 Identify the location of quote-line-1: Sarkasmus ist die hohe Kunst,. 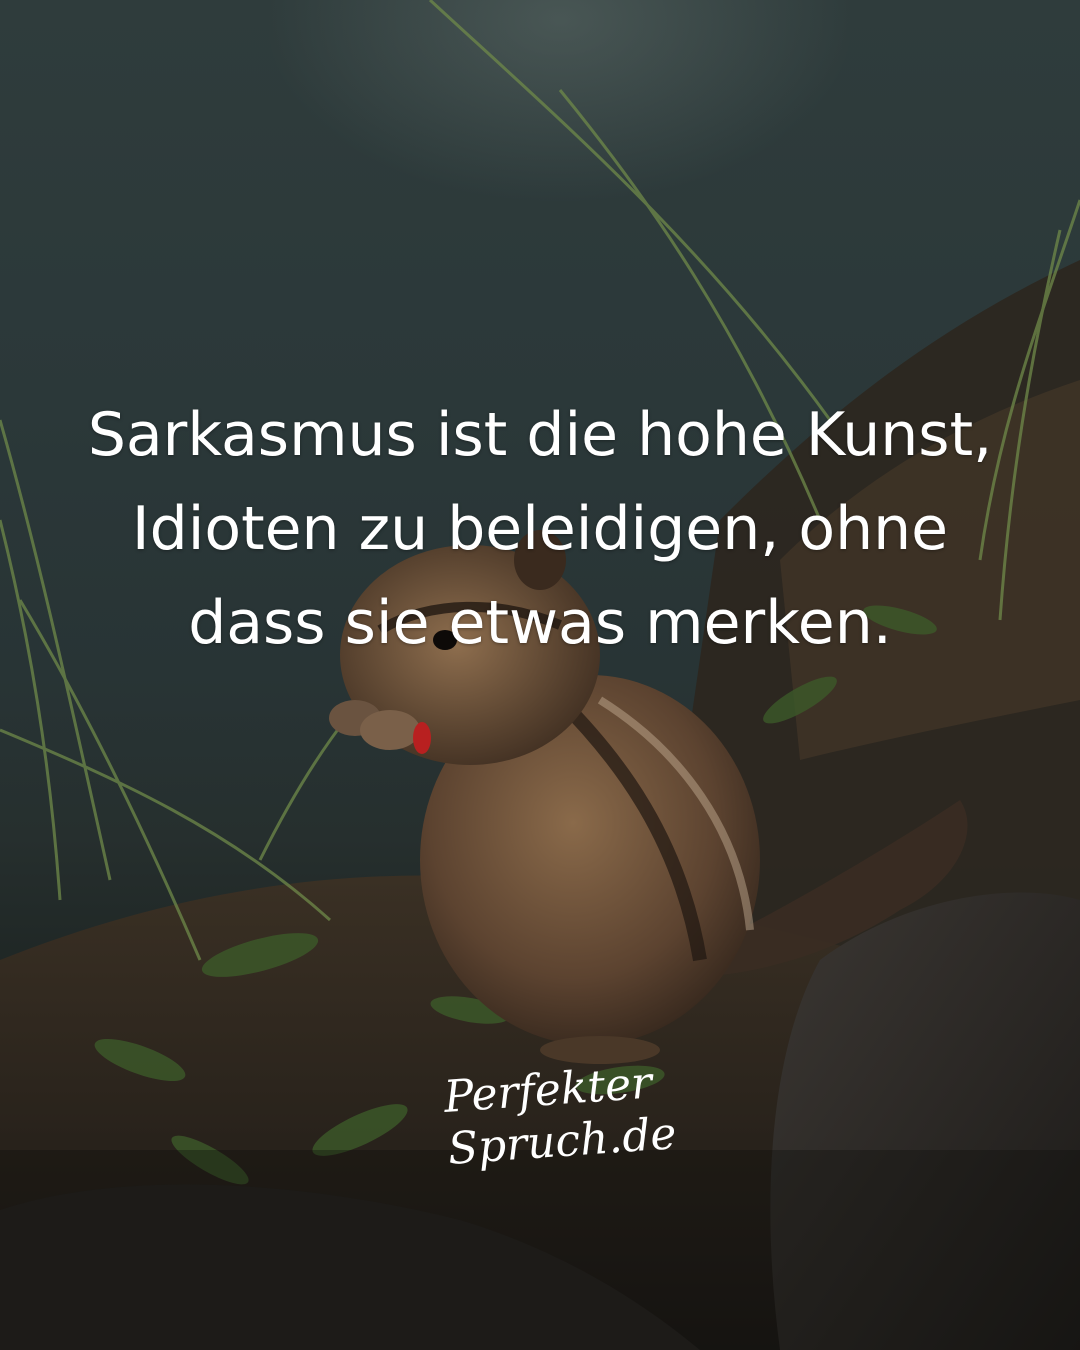
(540, 435).